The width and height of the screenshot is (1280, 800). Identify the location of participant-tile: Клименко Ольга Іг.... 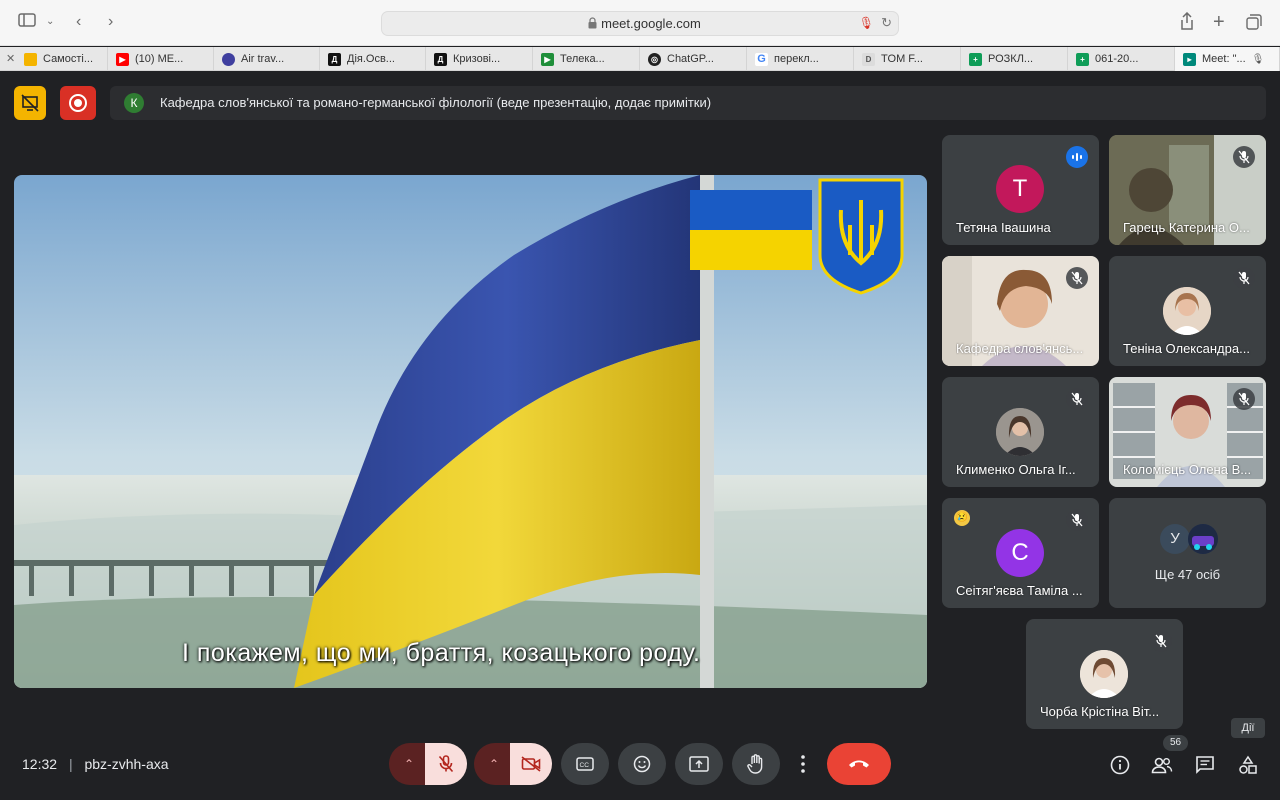
(1020, 432).